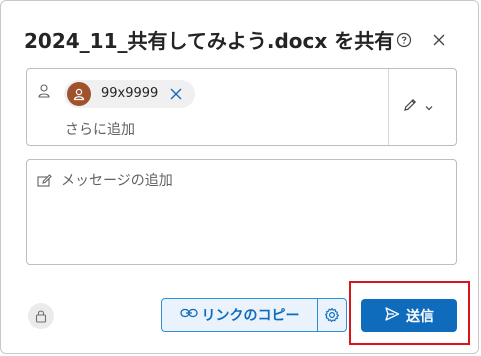 Image resolution: width=481 pixels, height=356 pixels. Describe the element at coordinates (409, 313) in the screenshot. I see `highlight-box` at that location.